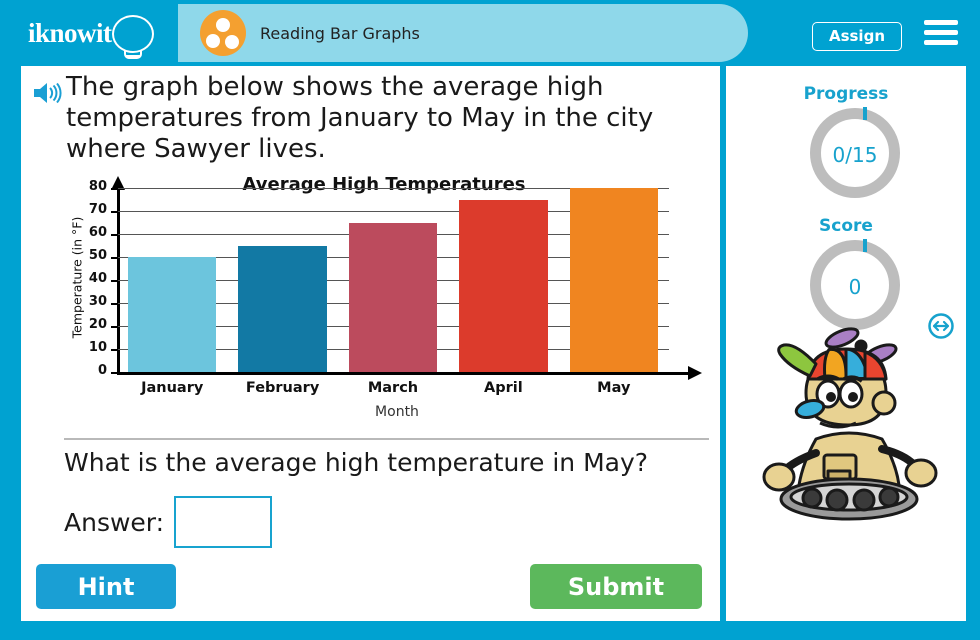 This screenshot has height=640, width=980. I want to click on y-tick-label: 40, so click(97, 278).